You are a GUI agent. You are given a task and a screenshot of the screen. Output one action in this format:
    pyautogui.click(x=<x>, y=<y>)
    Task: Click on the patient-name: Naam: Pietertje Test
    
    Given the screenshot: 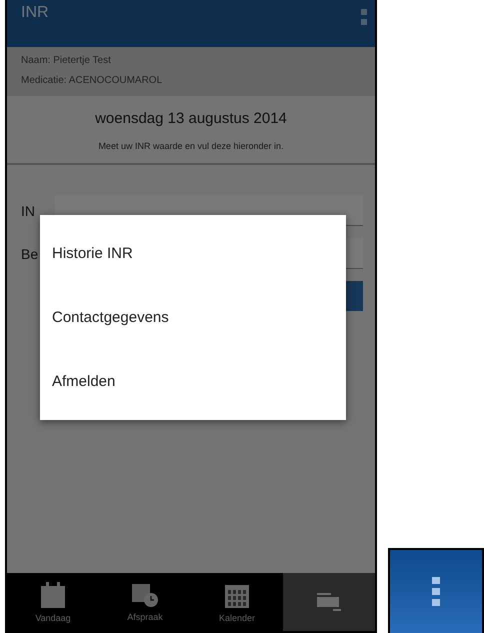 What is the action you would take?
    pyautogui.click(x=66, y=60)
    